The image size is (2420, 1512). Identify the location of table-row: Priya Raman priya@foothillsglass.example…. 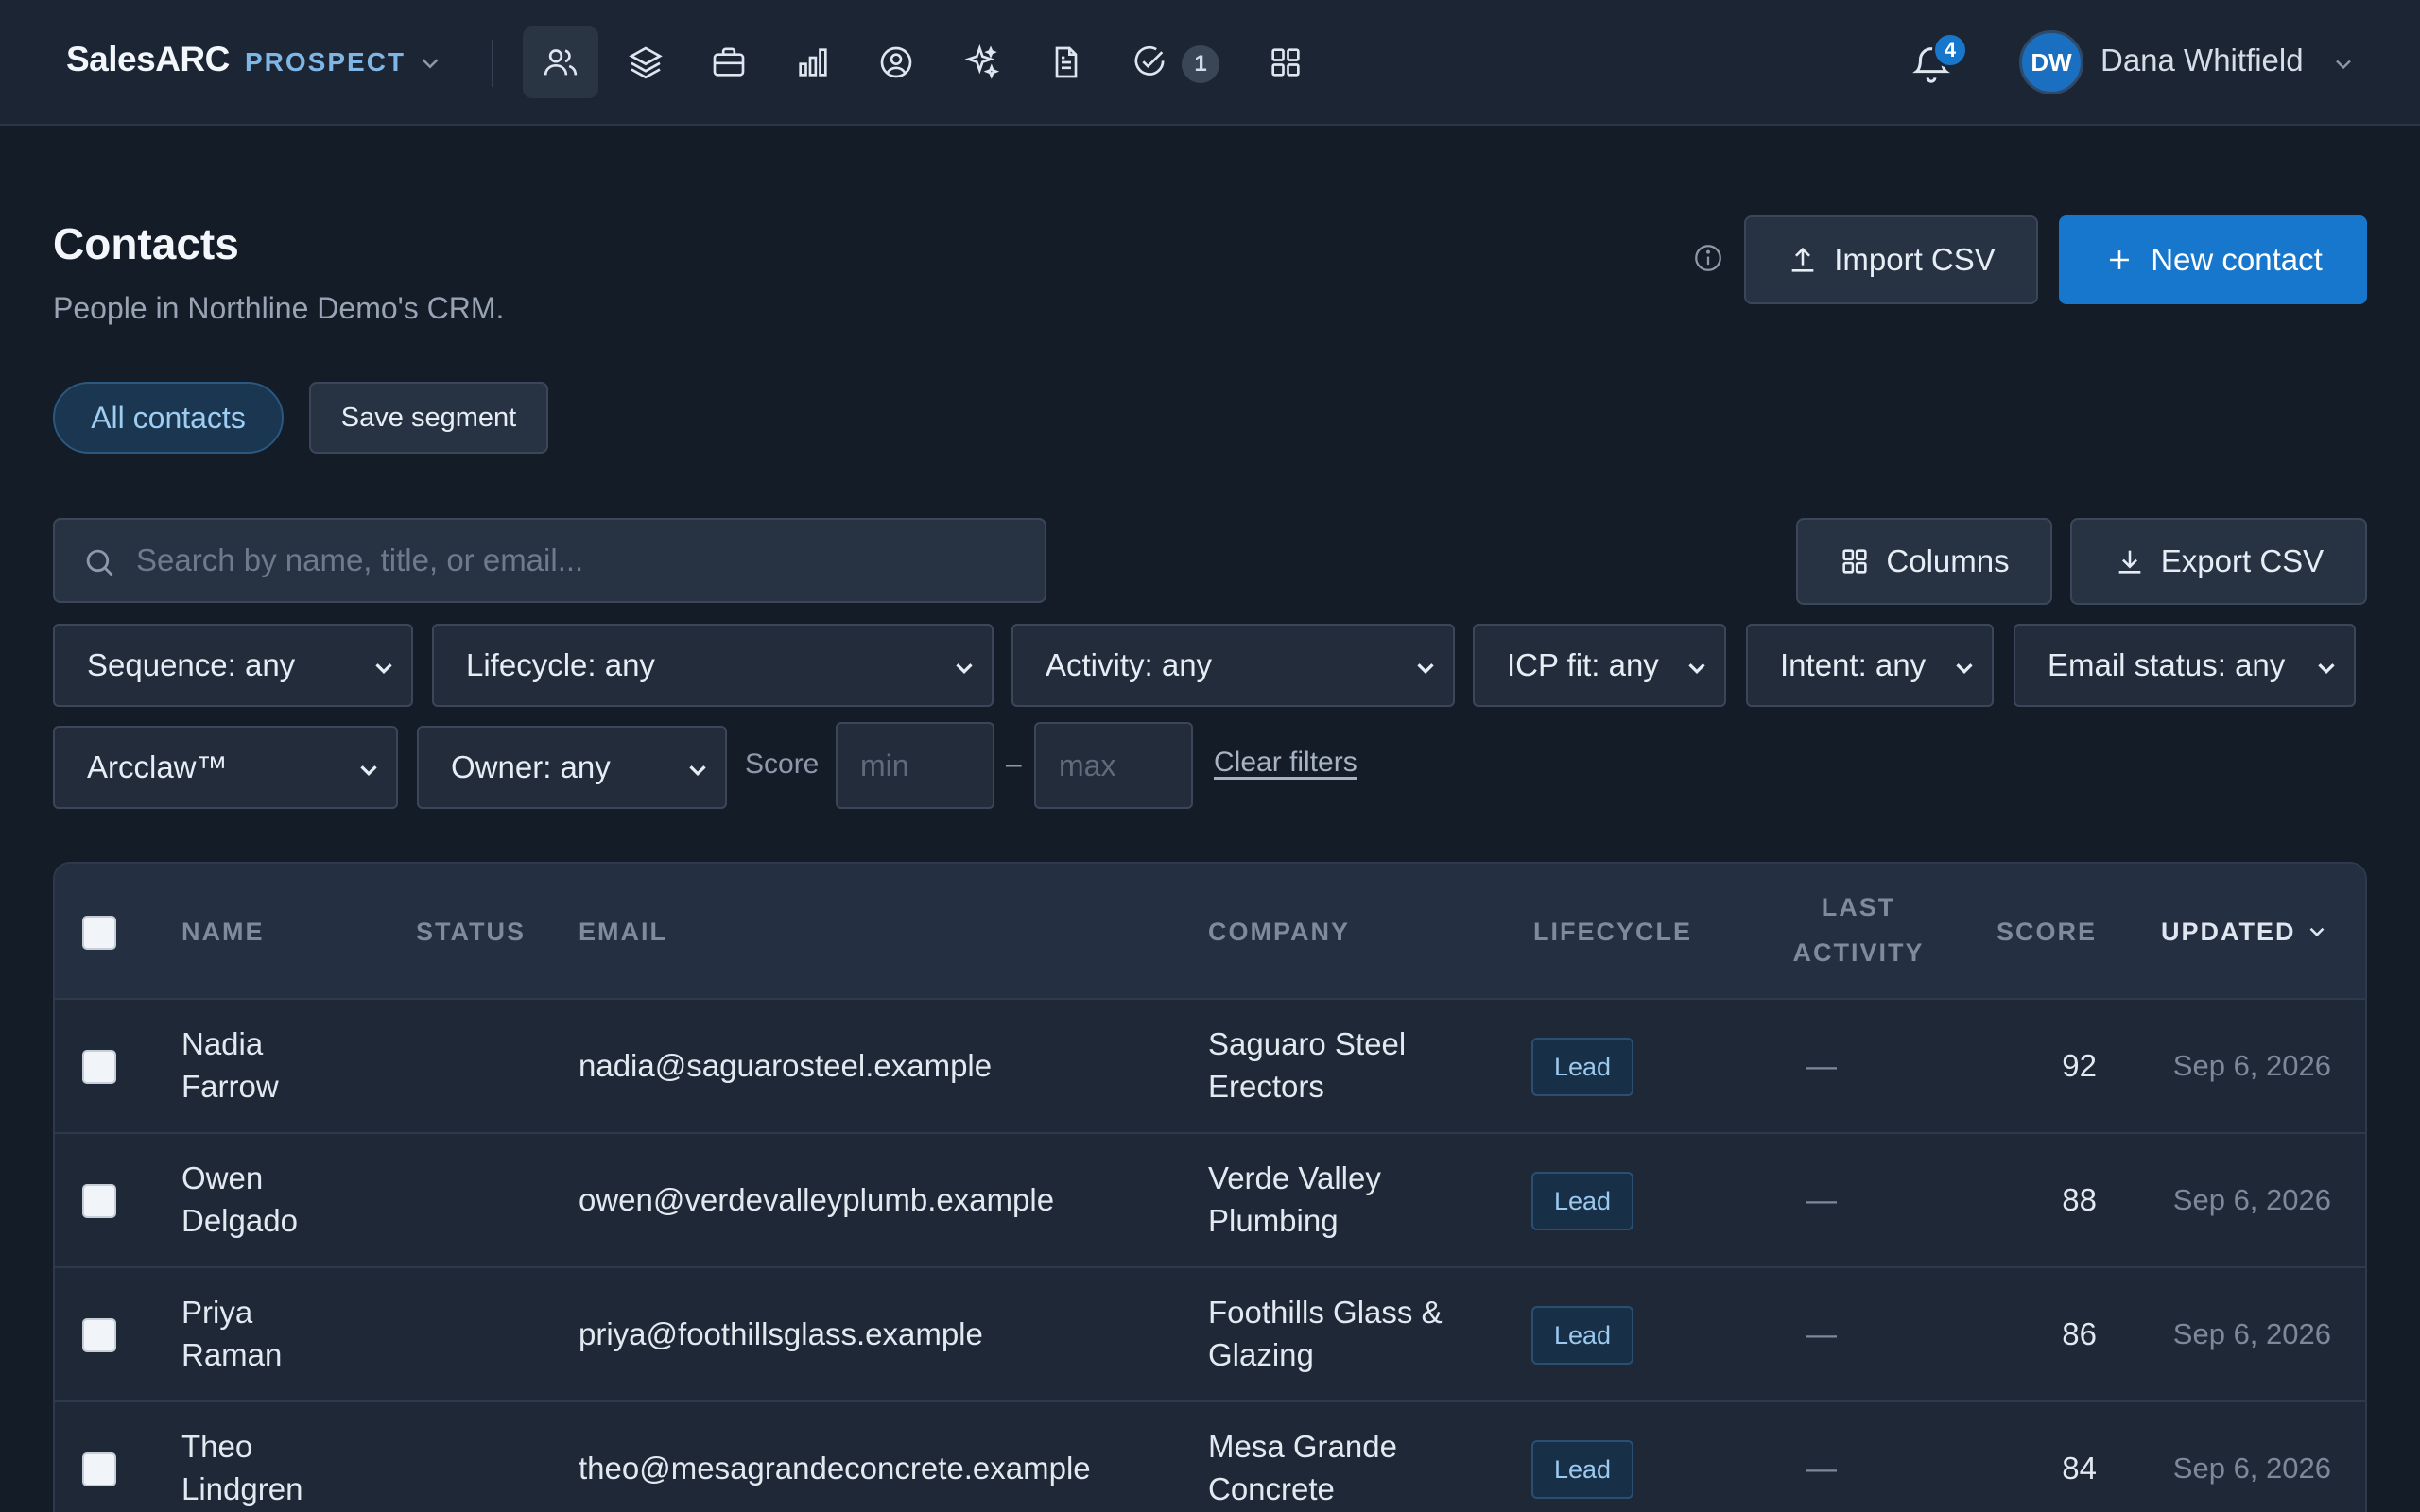
(1210, 1333).